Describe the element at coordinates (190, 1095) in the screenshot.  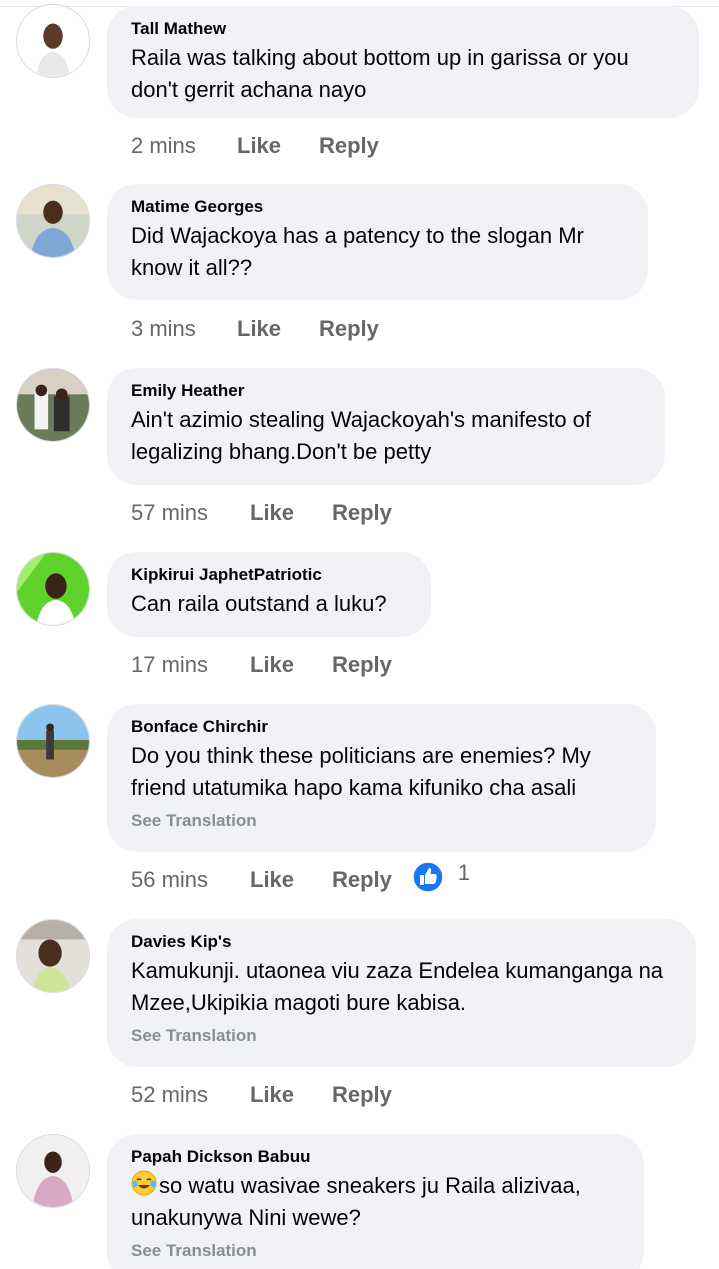
I see `comment-time: 52 mins` at that location.